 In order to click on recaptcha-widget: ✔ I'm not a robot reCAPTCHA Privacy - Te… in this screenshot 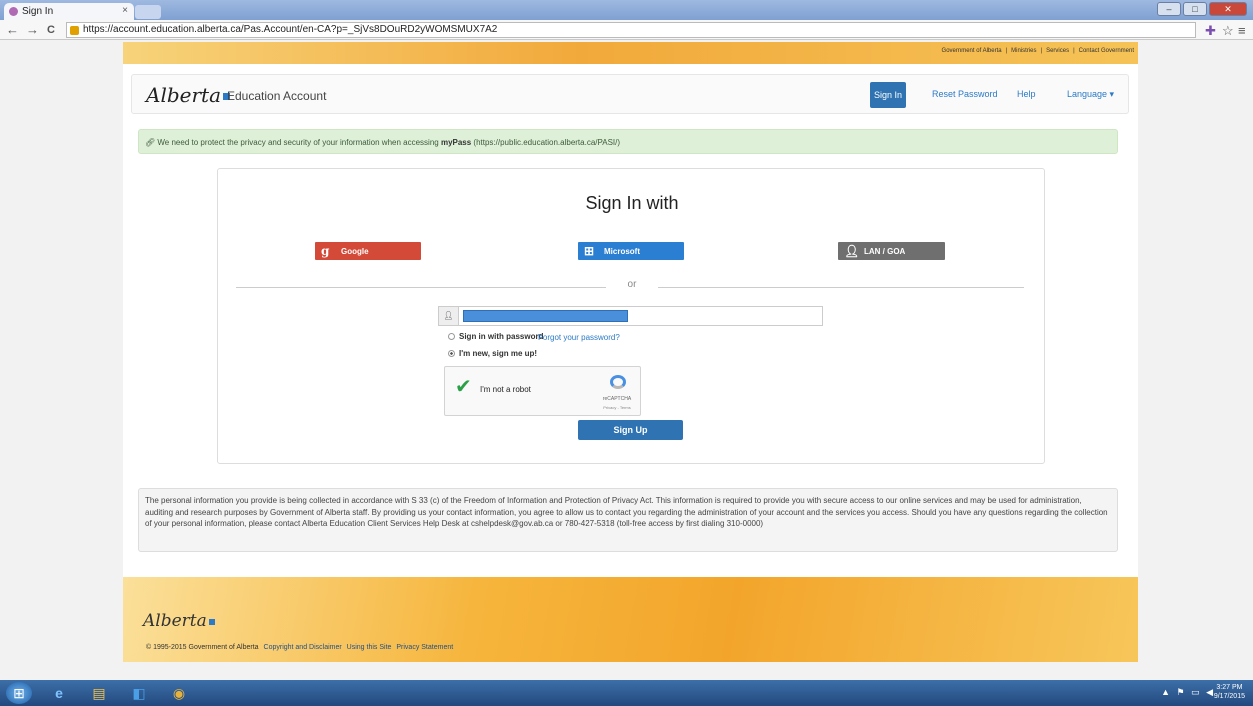, I will do `click(542, 391)`.